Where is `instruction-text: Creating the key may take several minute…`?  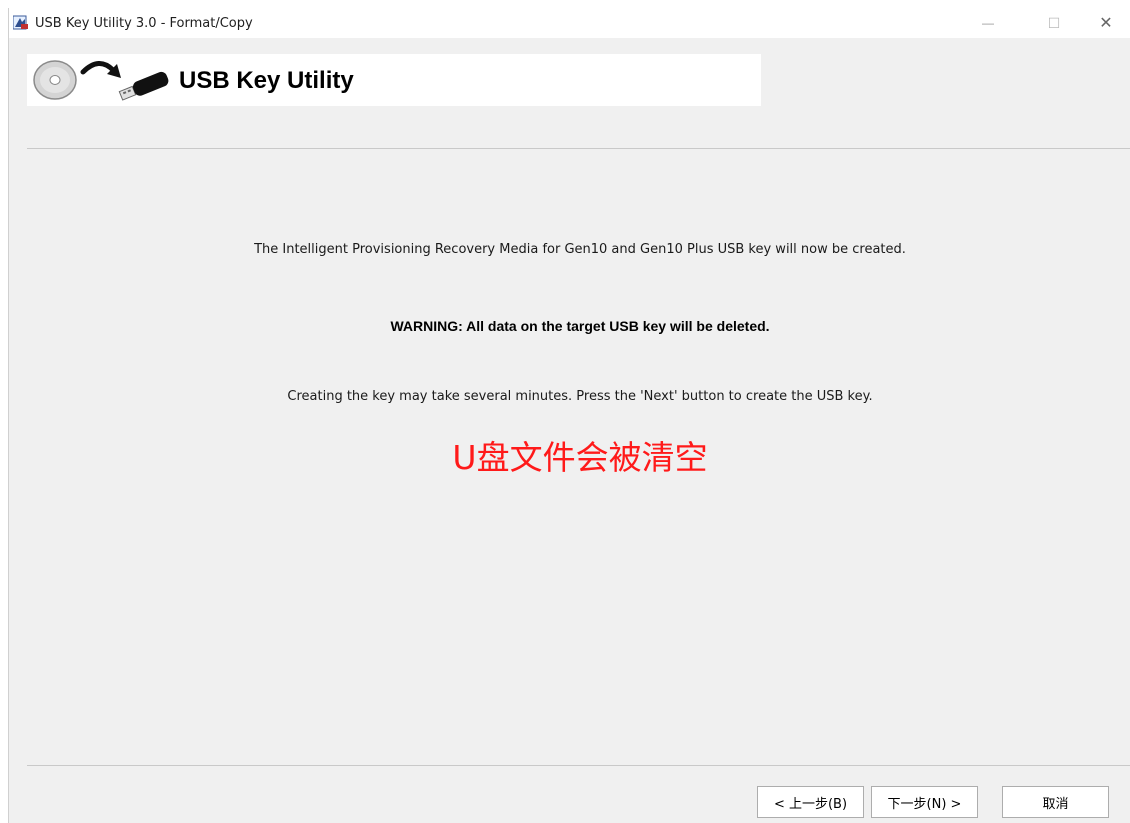 instruction-text: Creating the key may take several minute… is located at coordinates (580, 396).